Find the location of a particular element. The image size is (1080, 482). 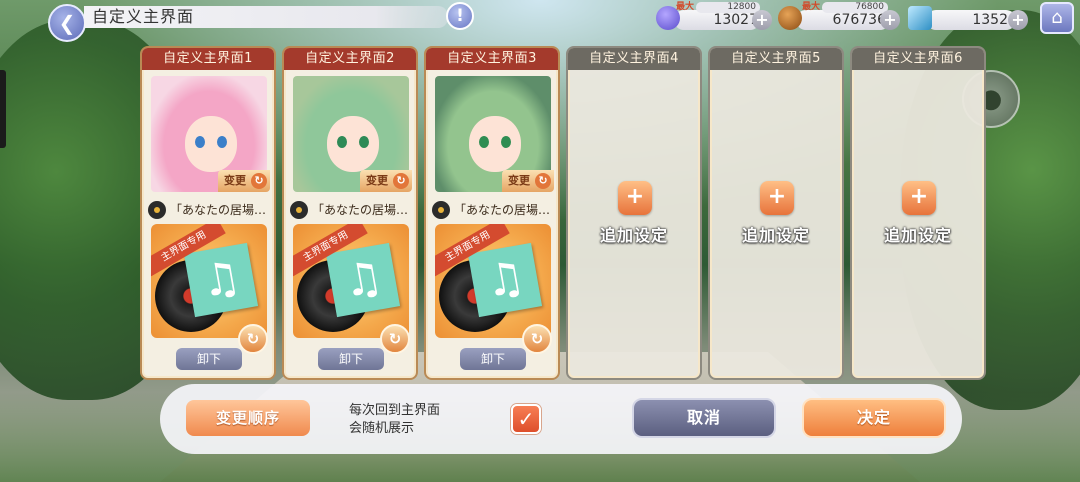

currency-crystal: 1352 + is located at coordinates (968, 17).